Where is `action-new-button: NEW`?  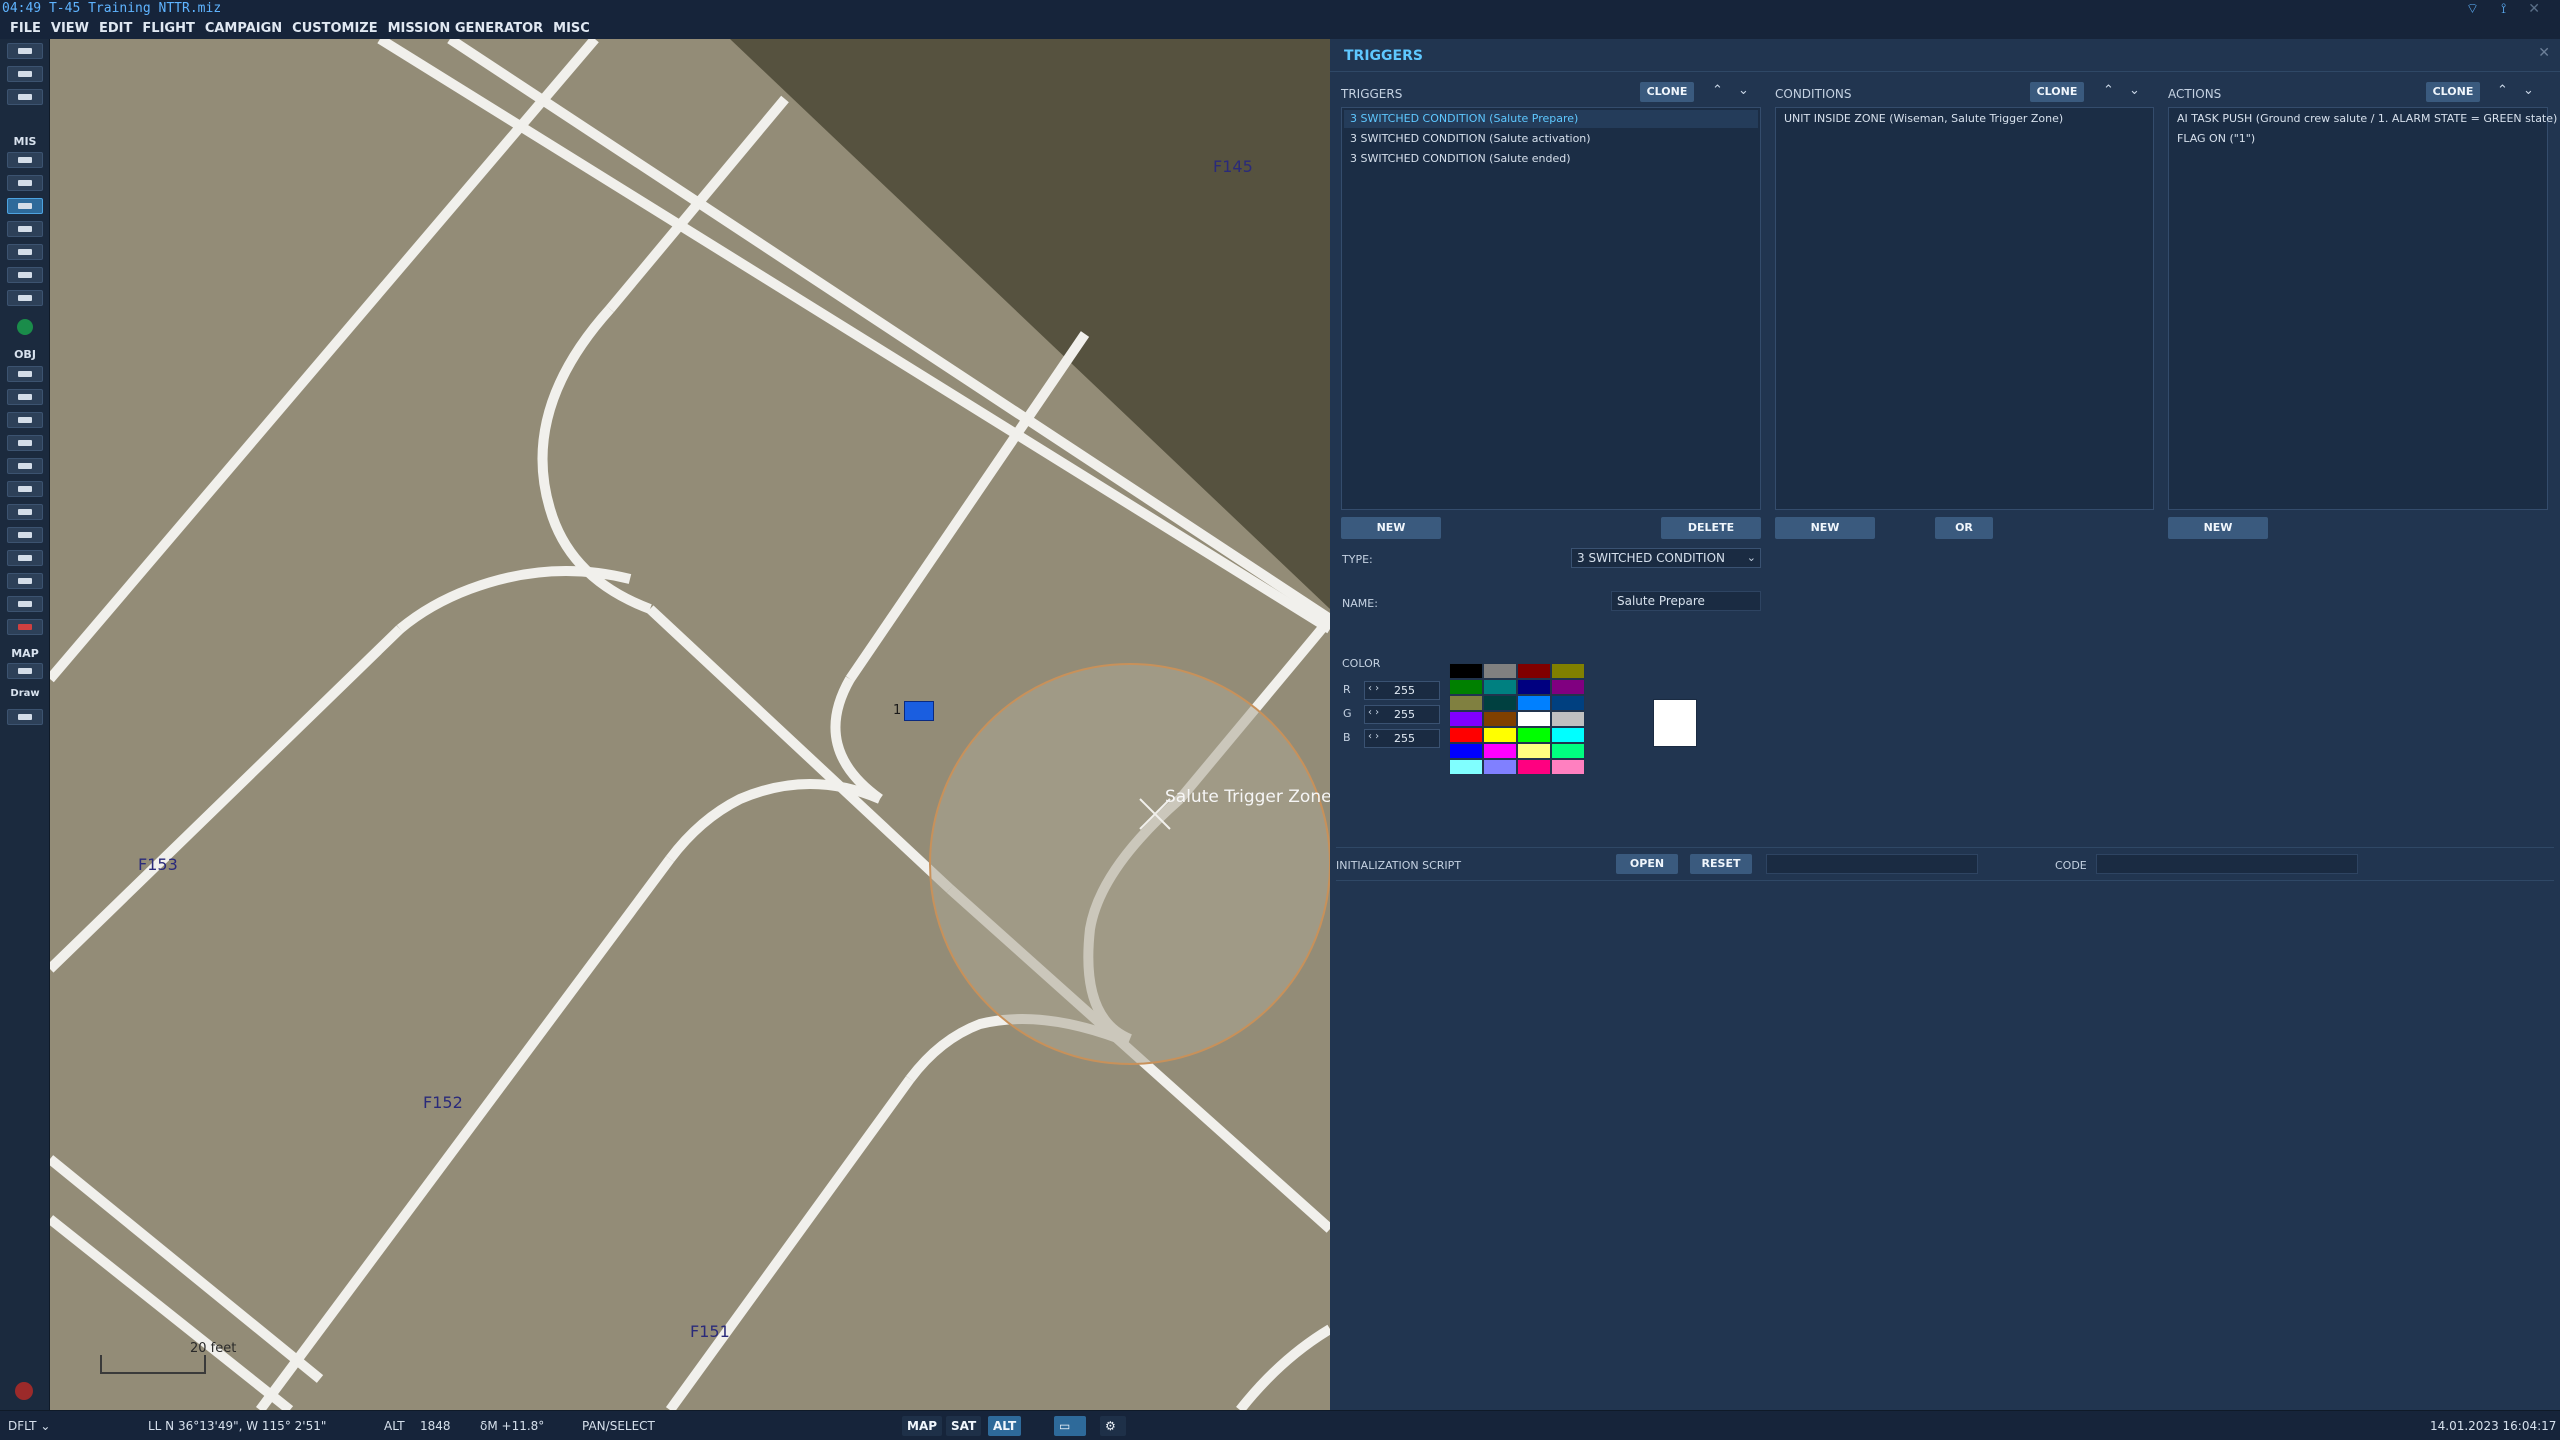
action-new-button: NEW is located at coordinates (2218, 528).